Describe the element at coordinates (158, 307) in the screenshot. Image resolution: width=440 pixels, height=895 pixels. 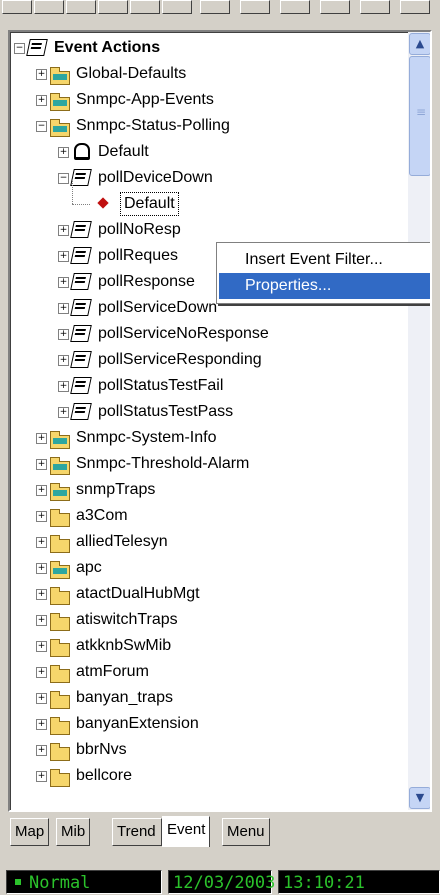
I see `tree-item-label: pollServiceDown` at that location.